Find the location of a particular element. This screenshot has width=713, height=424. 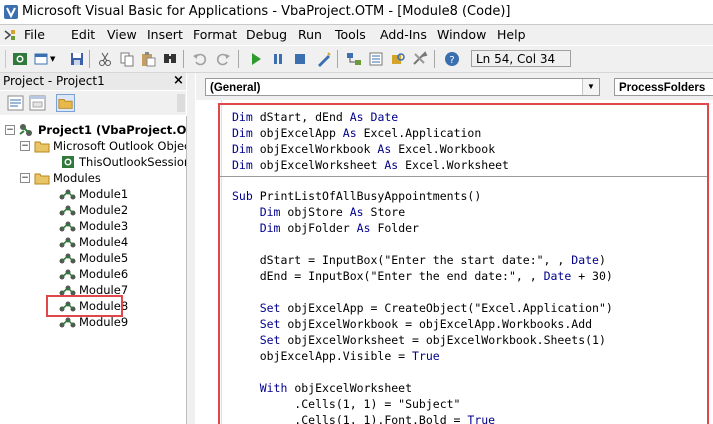

menu-window: Window is located at coordinates (461, 34).